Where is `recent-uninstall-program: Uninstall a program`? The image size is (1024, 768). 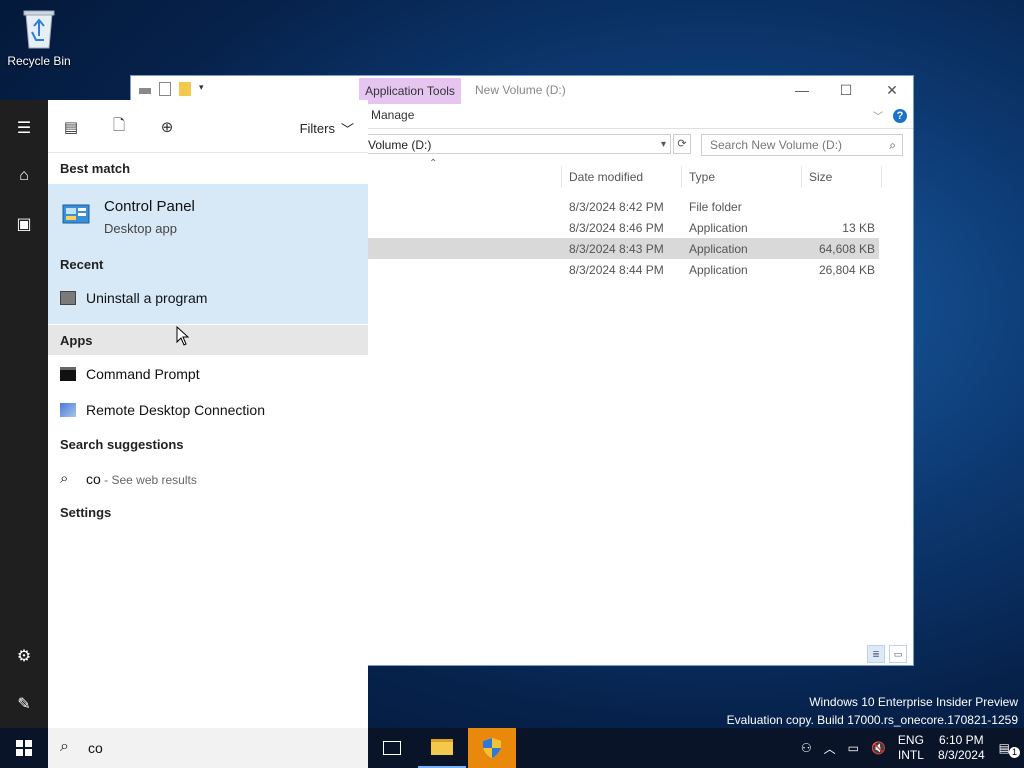 recent-uninstall-program: Uninstall a program is located at coordinates (133, 298).